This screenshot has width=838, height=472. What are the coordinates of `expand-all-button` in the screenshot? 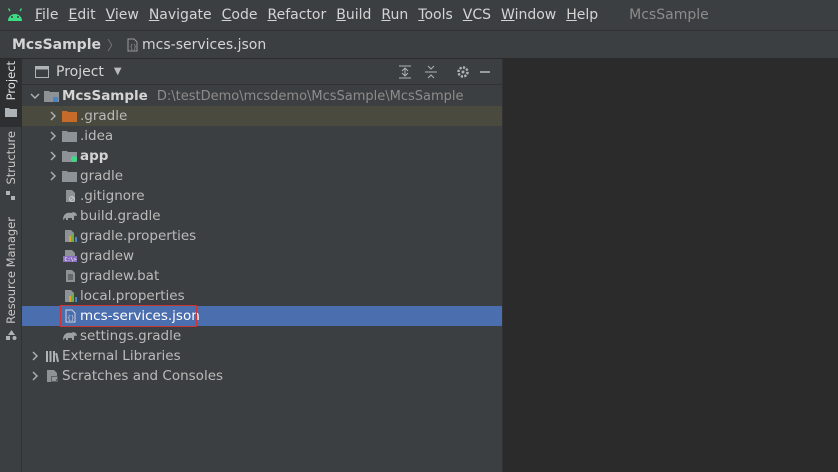 It's located at (405, 72).